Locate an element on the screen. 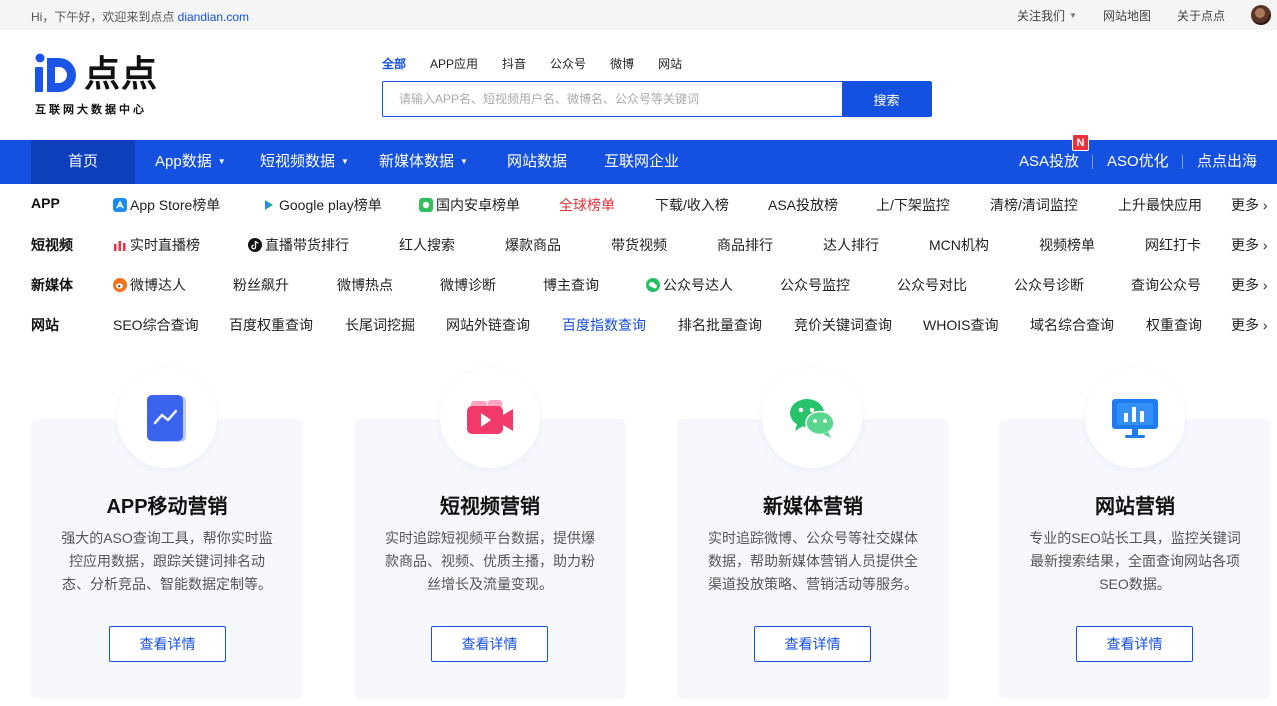 The height and width of the screenshot is (706, 1277). link-fans-rising: 粉丝飙升 is located at coordinates (261, 285).